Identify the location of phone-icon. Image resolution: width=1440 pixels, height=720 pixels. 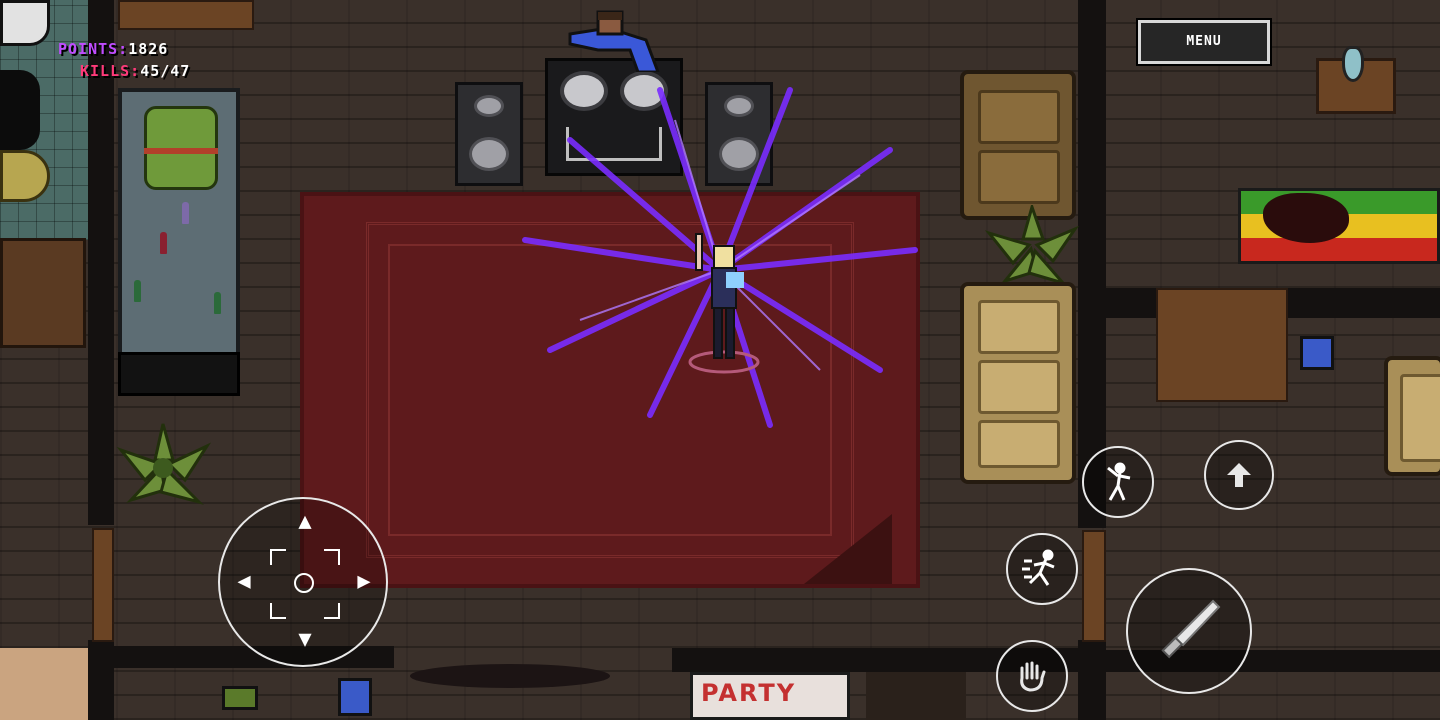
(1317, 353).